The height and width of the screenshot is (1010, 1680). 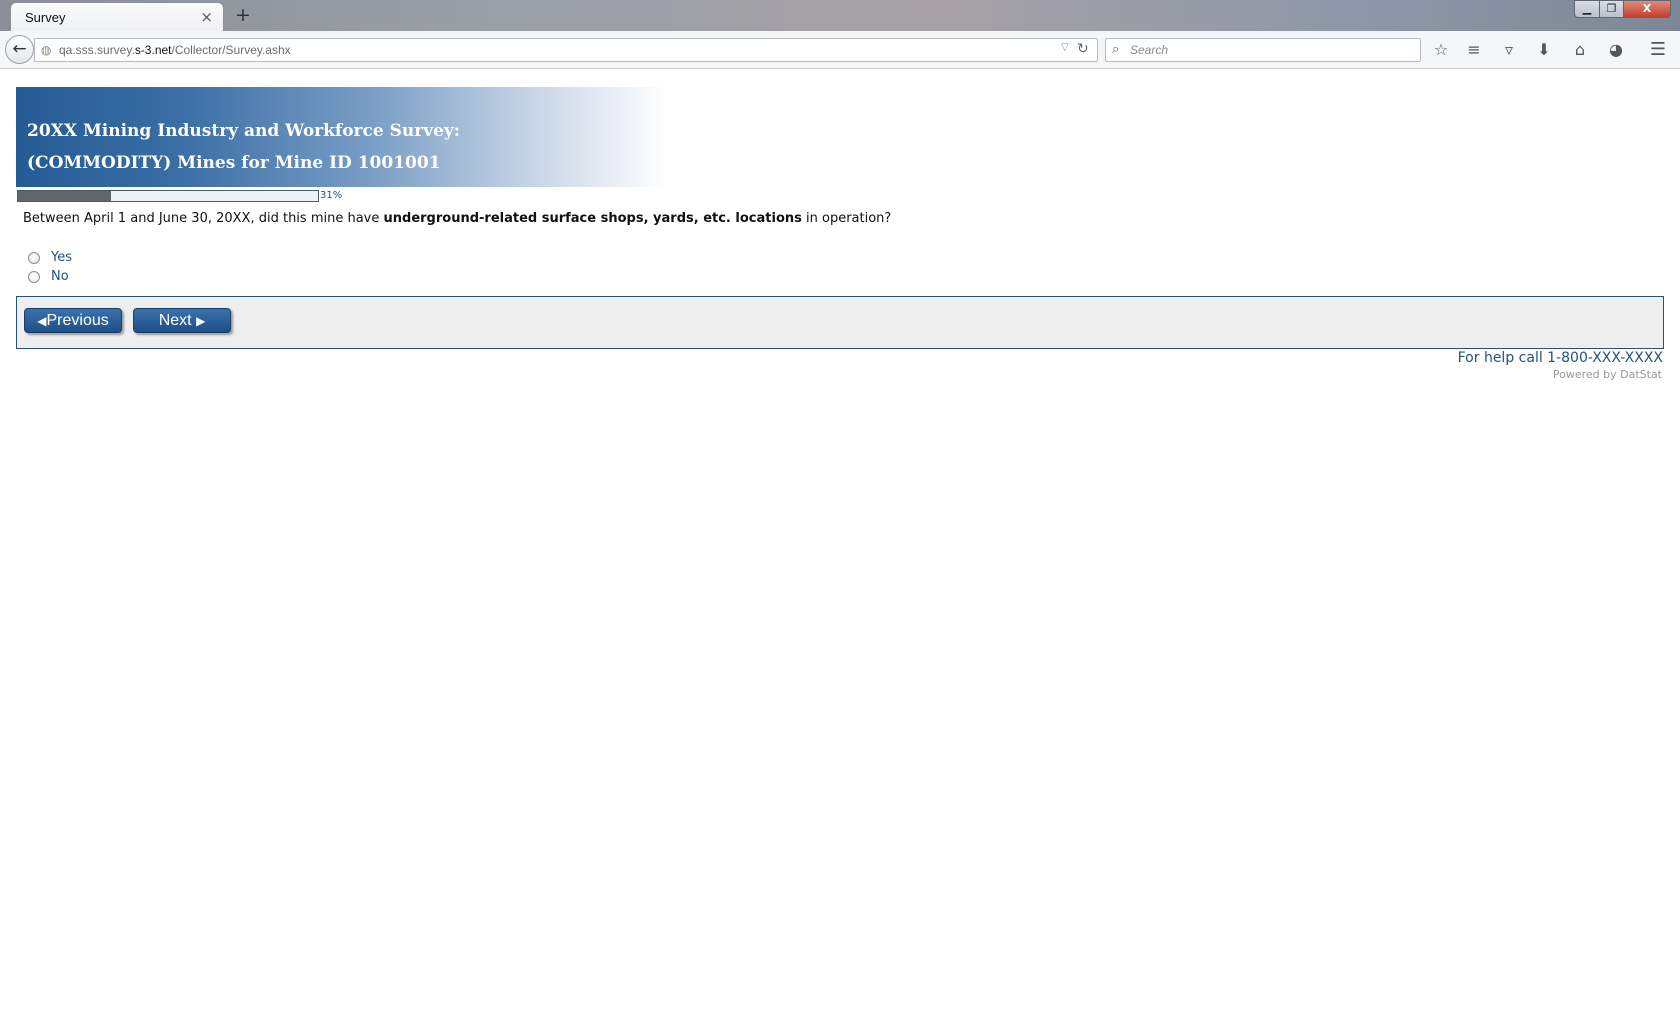 What do you see at coordinates (77, 320) in the screenshot?
I see `previous-button-label: Previous` at bounding box center [77, 320].